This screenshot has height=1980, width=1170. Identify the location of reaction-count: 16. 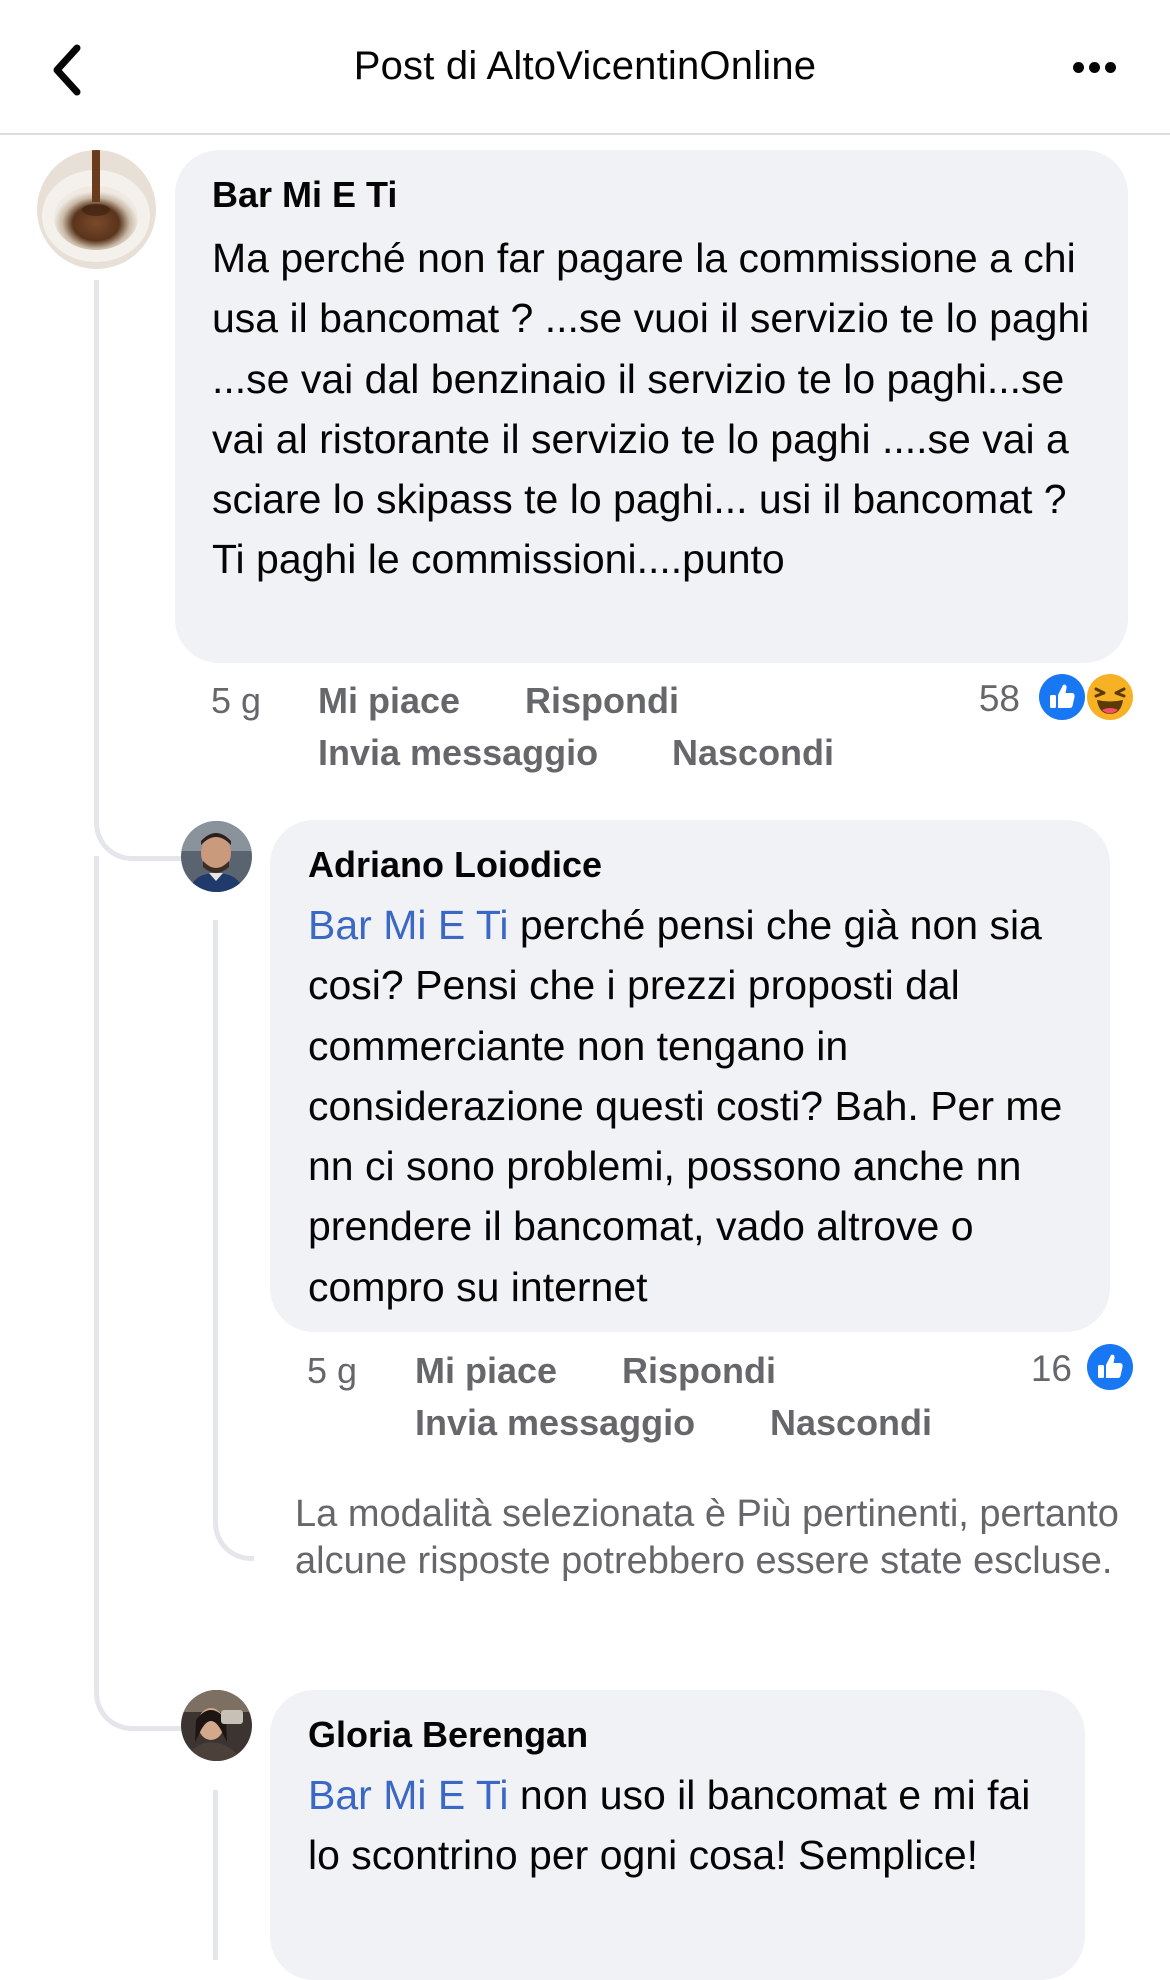
(1031, 1369).